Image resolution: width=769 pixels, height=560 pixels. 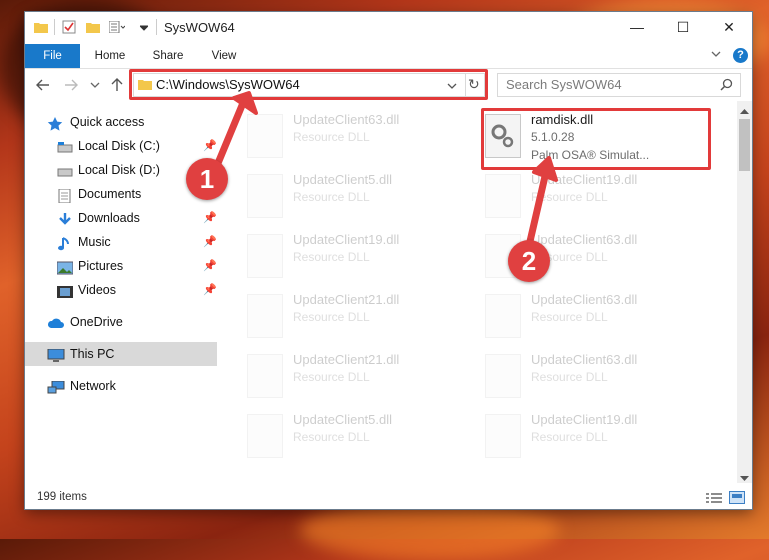 I want to click on annotation-arrows, so click(x=385, y=172).